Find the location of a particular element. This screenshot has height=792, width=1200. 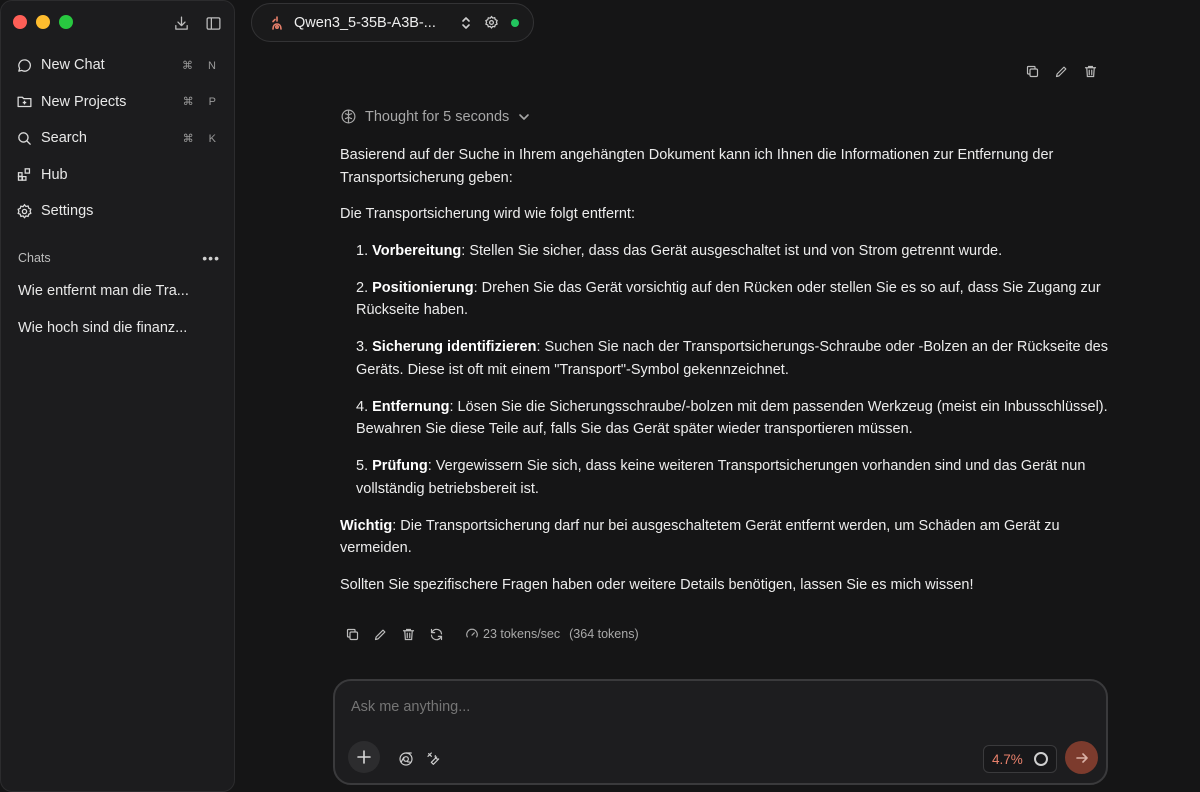

search-icon is located at coordinates (24, 138).